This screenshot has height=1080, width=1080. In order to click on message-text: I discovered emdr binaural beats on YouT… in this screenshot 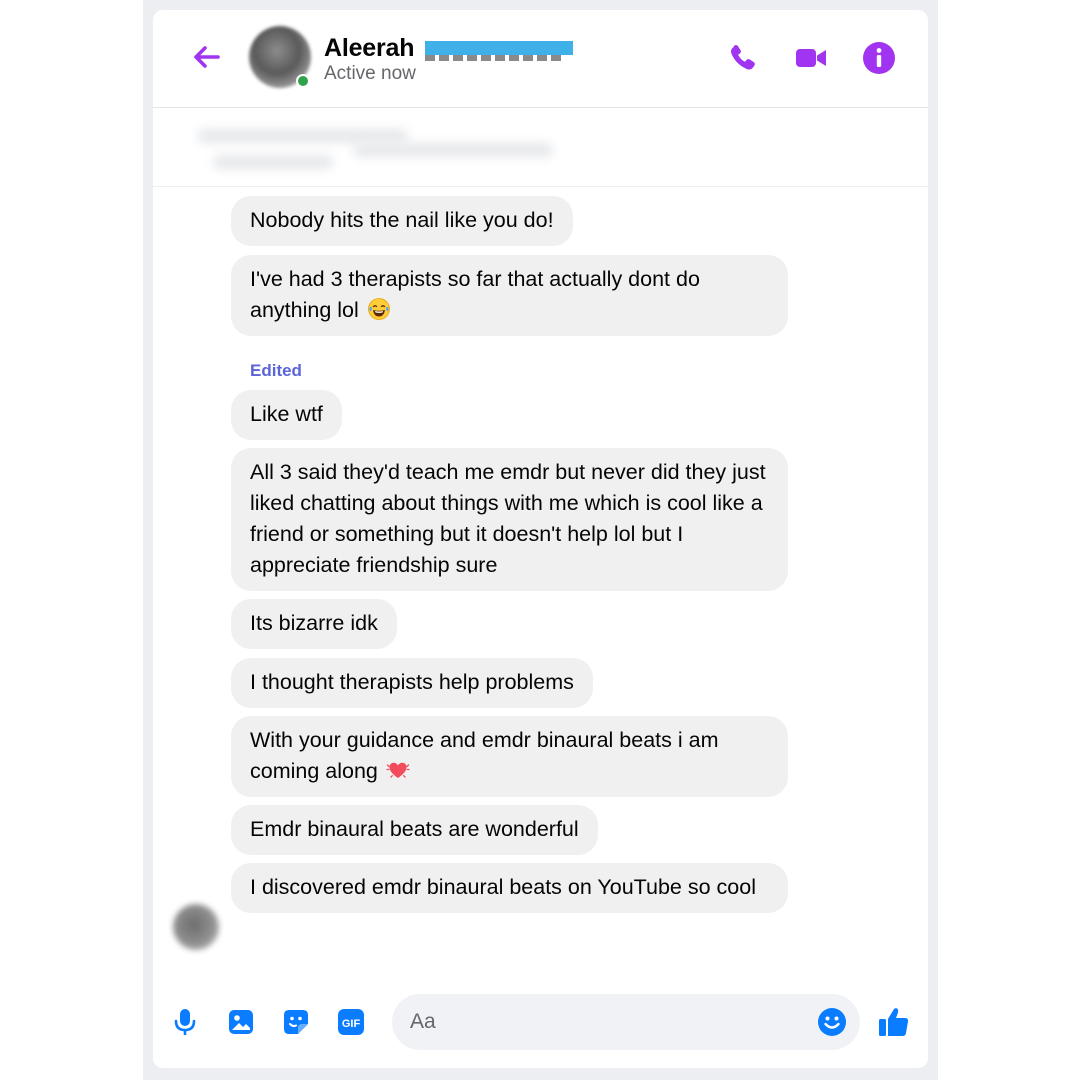, I will do `click(503, 887)`.